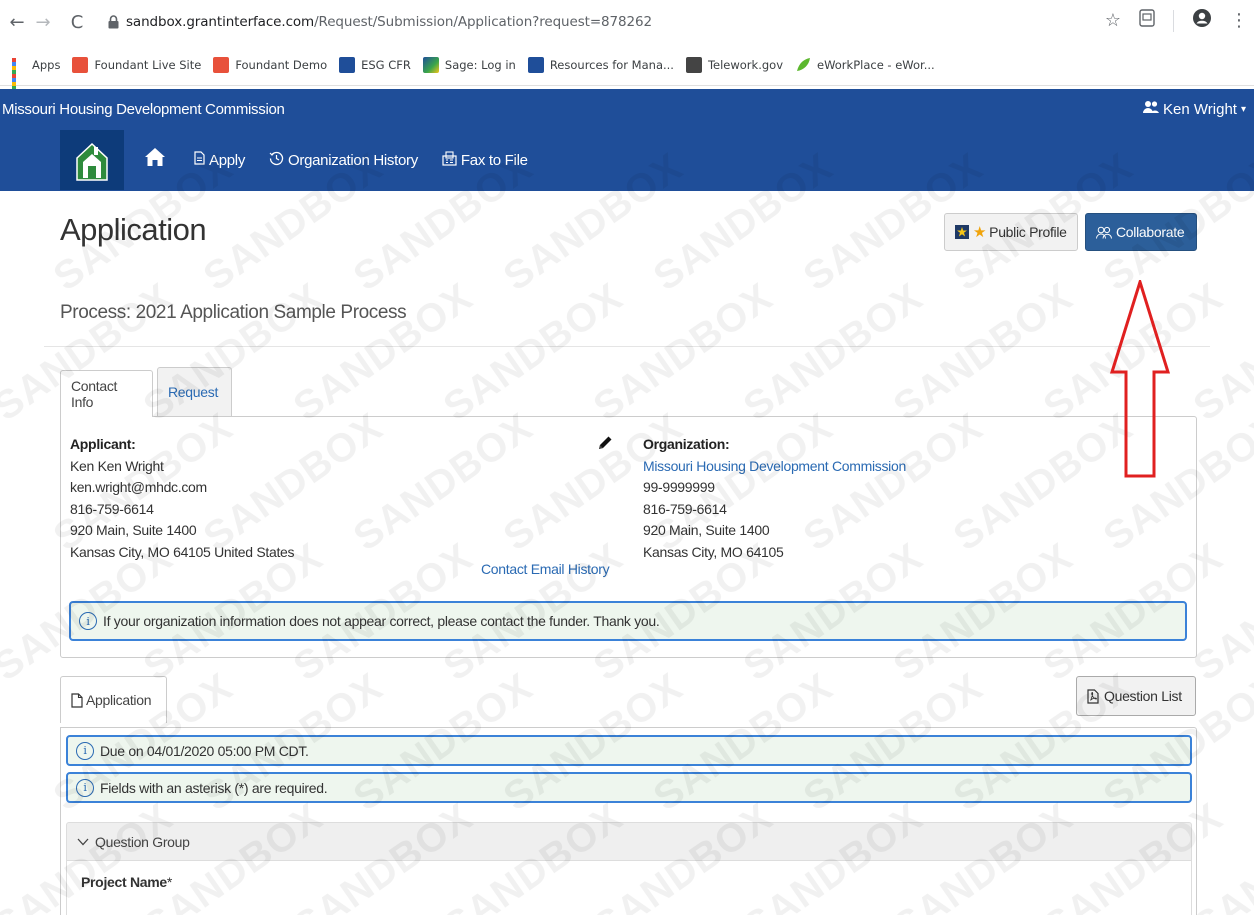 This screenshot has height=915, width=1254. Describe the element at coordinates (103, 444) in the screenshot. I see `applicant-heading: Applicant:` at that location.